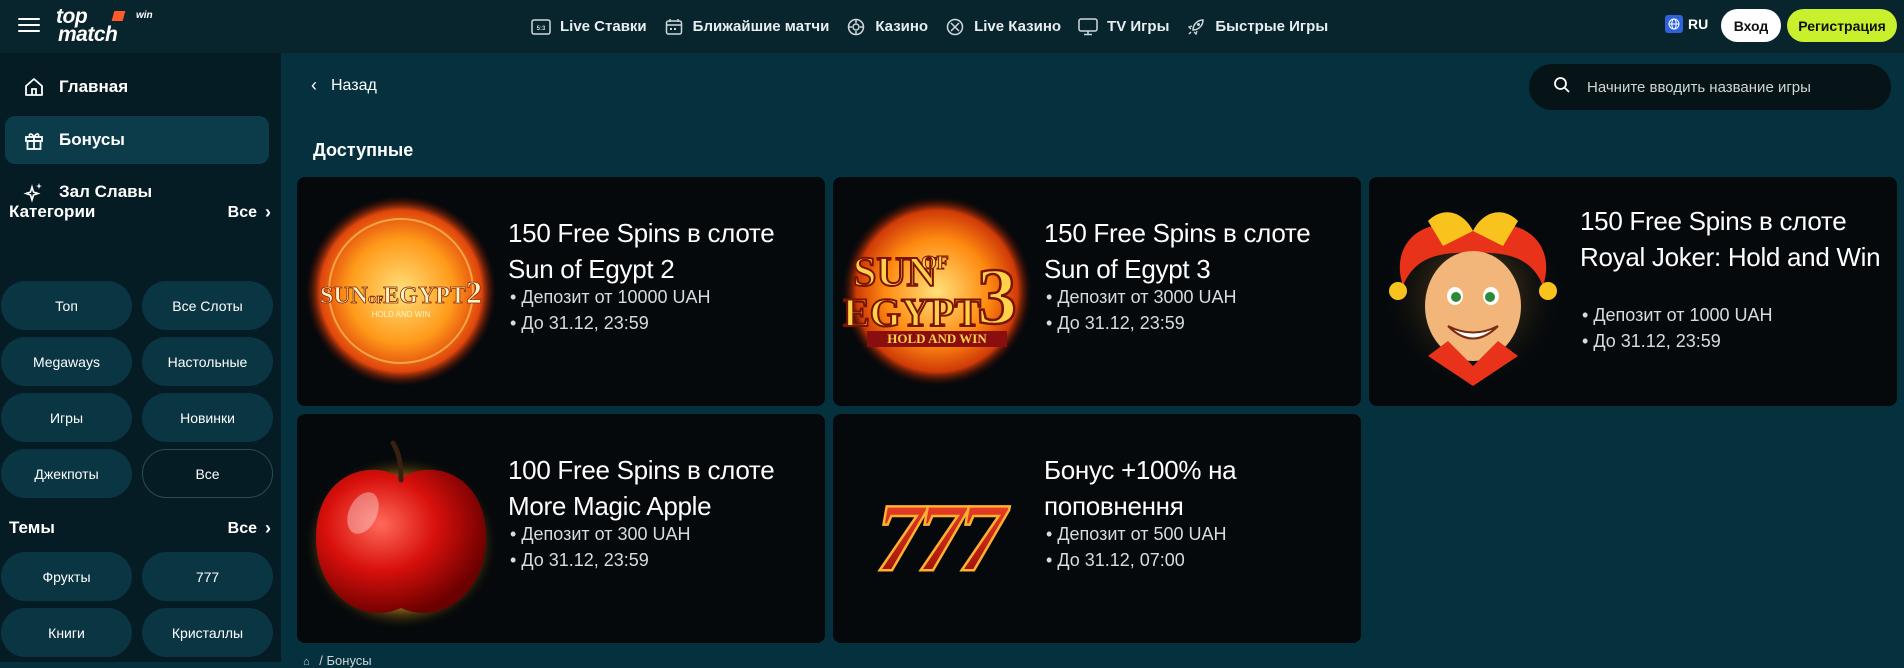  What do you see at coordinates (1683, 315) in the screenshot?
I see `bonus-deposit-text: Депозит от 1000 UAH` at bounding box center [1683, 315].